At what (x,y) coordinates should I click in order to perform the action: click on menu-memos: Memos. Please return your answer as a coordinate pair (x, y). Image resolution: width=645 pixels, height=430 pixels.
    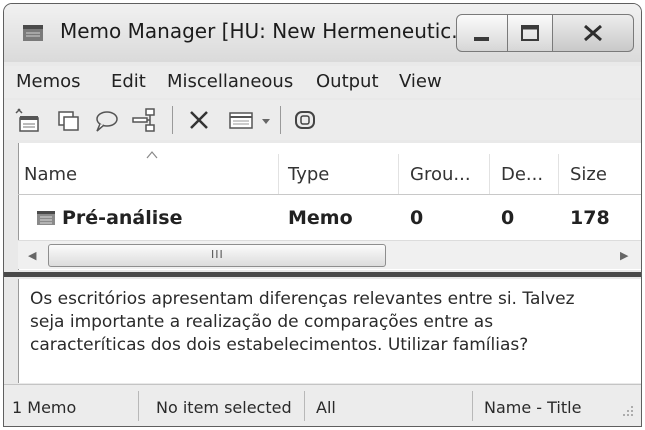
    Looking at the image, I should click on (48, 81).